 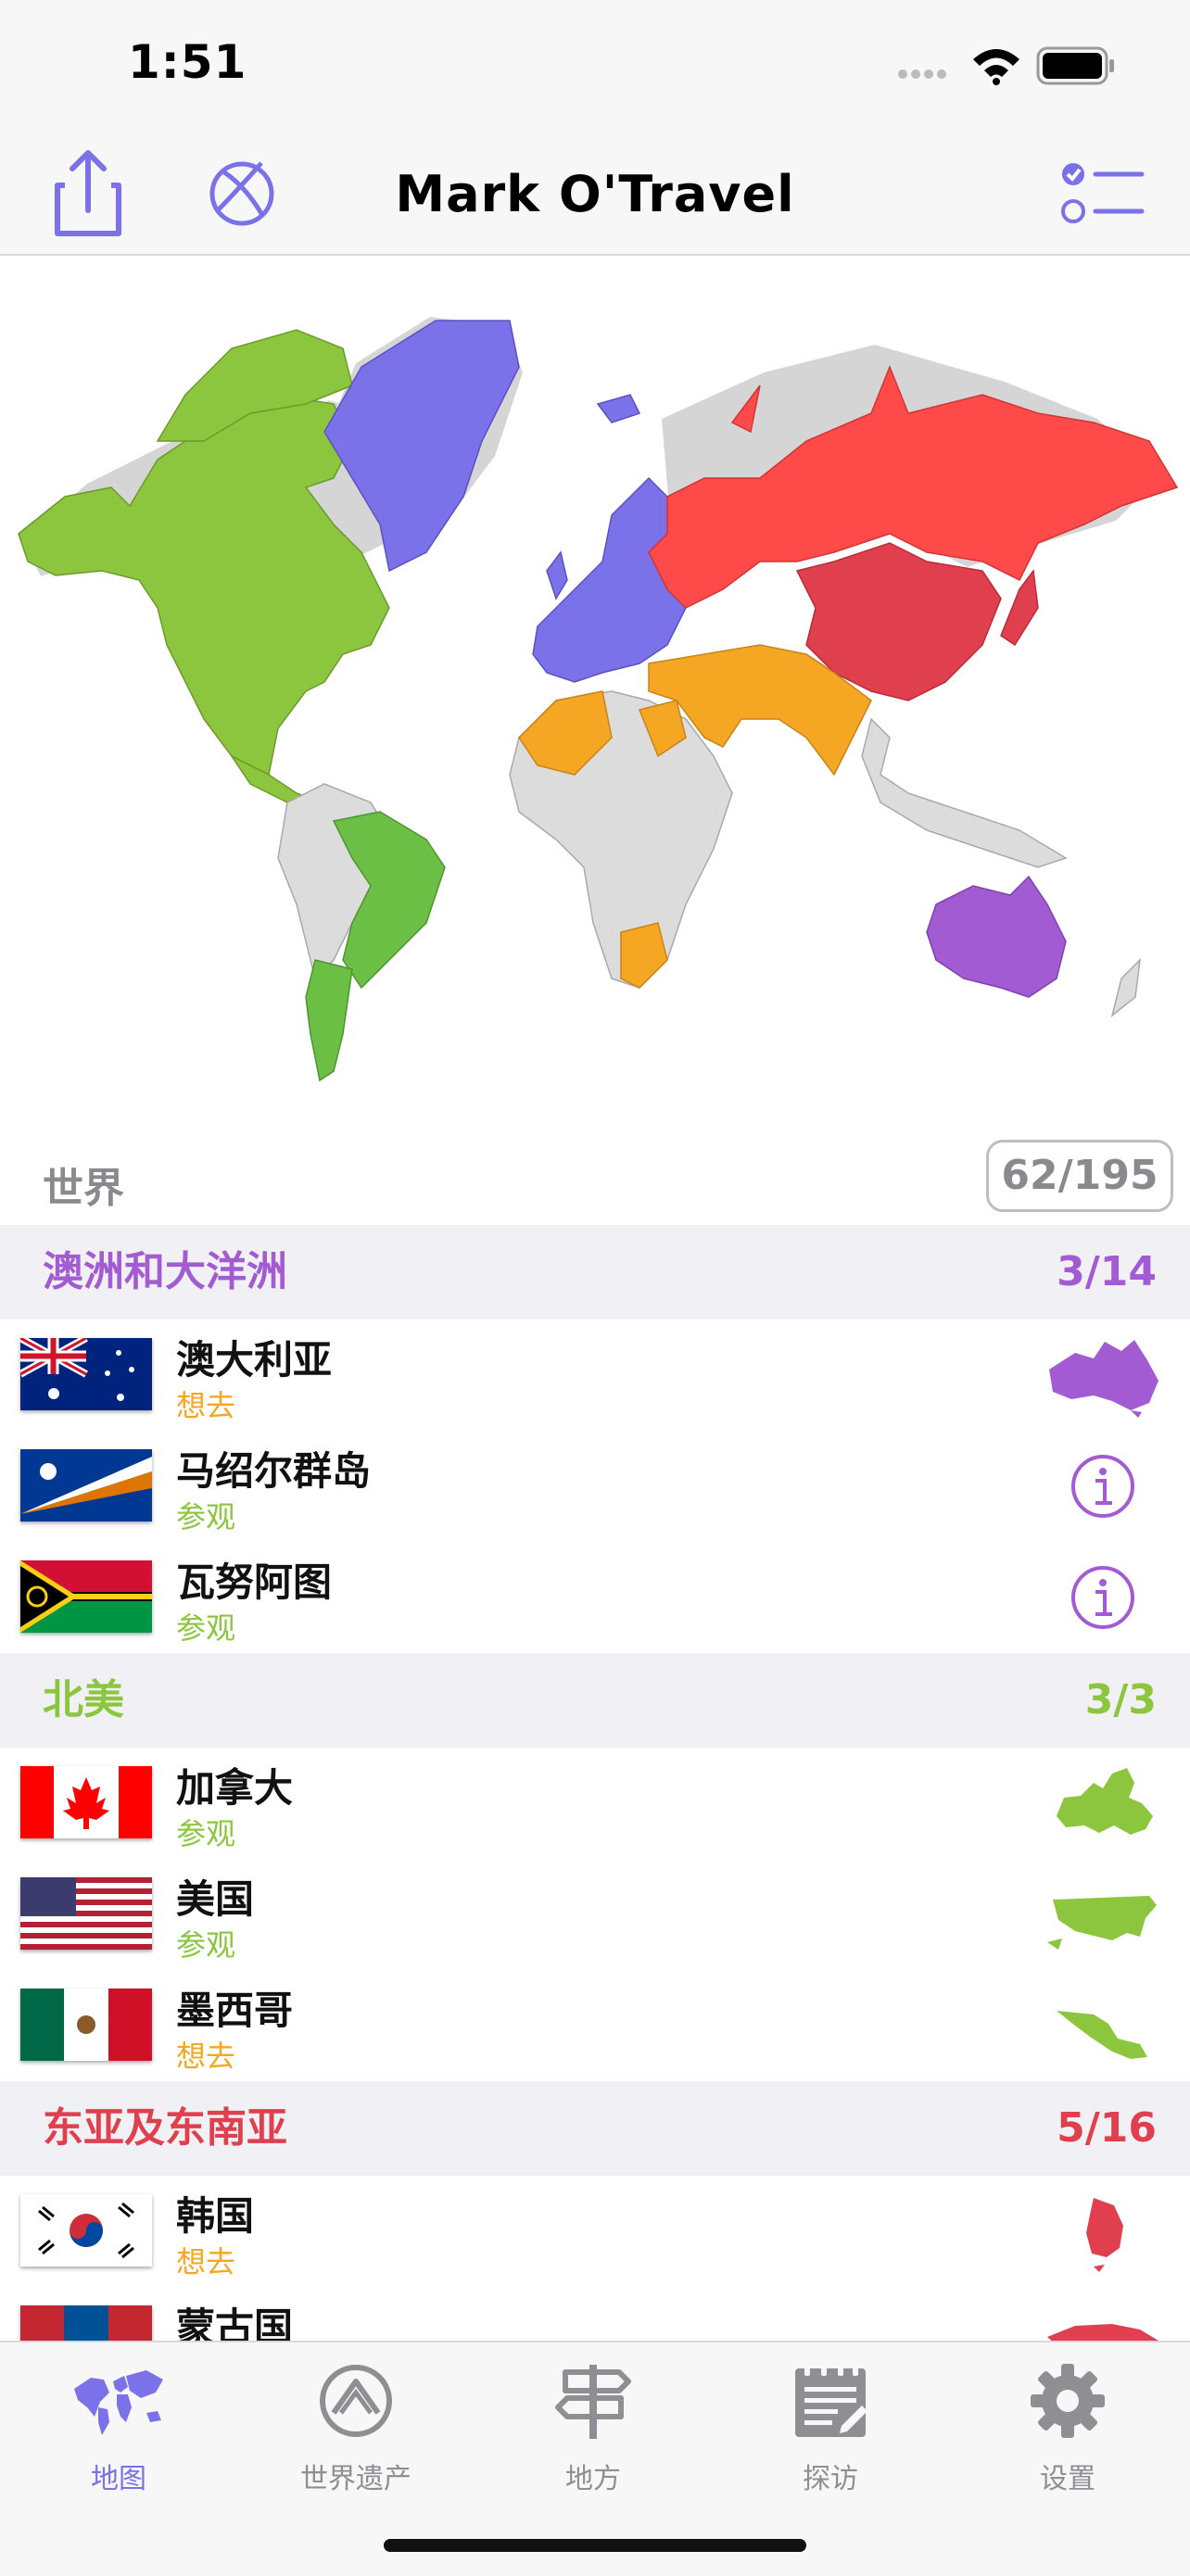 What do you see at coordinates (964, 793) in the screenshot?
I see `southeast-asia-region` at bounding box center [964, 793].